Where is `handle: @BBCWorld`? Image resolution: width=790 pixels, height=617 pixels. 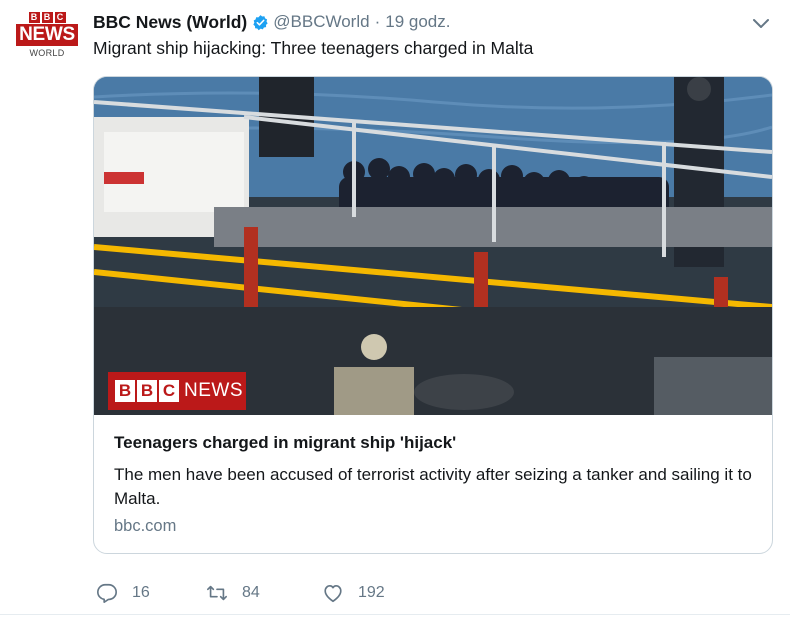
handle: @BBCWorld is located at coordinates (321, 22).